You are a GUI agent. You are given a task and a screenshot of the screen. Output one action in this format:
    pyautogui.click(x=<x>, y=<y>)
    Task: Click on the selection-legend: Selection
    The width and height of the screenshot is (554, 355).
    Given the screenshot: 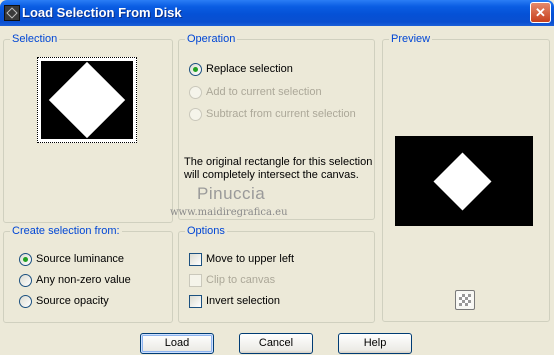 What is the action you would take?
    pyautogui.click(x=35, y=39)
    